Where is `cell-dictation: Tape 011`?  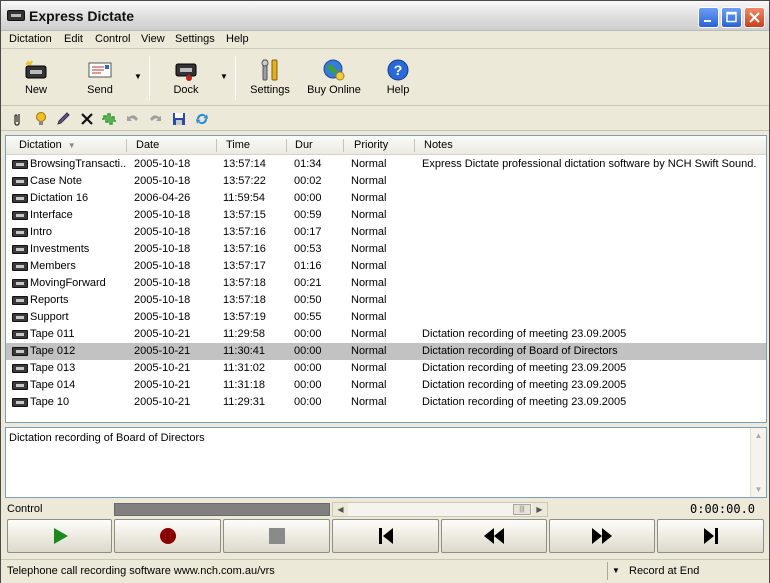
cell-dictation: Tape 011 is located at coordinates (52, 334).